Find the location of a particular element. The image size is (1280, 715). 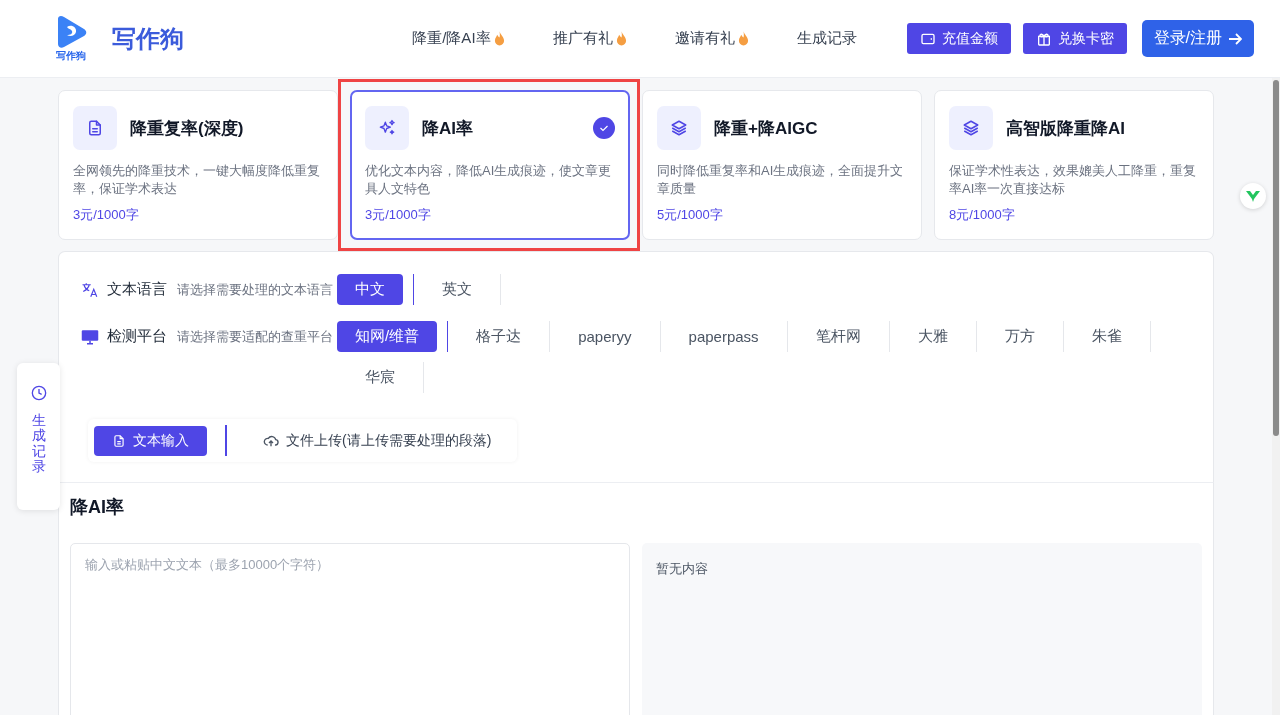

service-price: 5元/1000字 is located at coordinates (690, 215).